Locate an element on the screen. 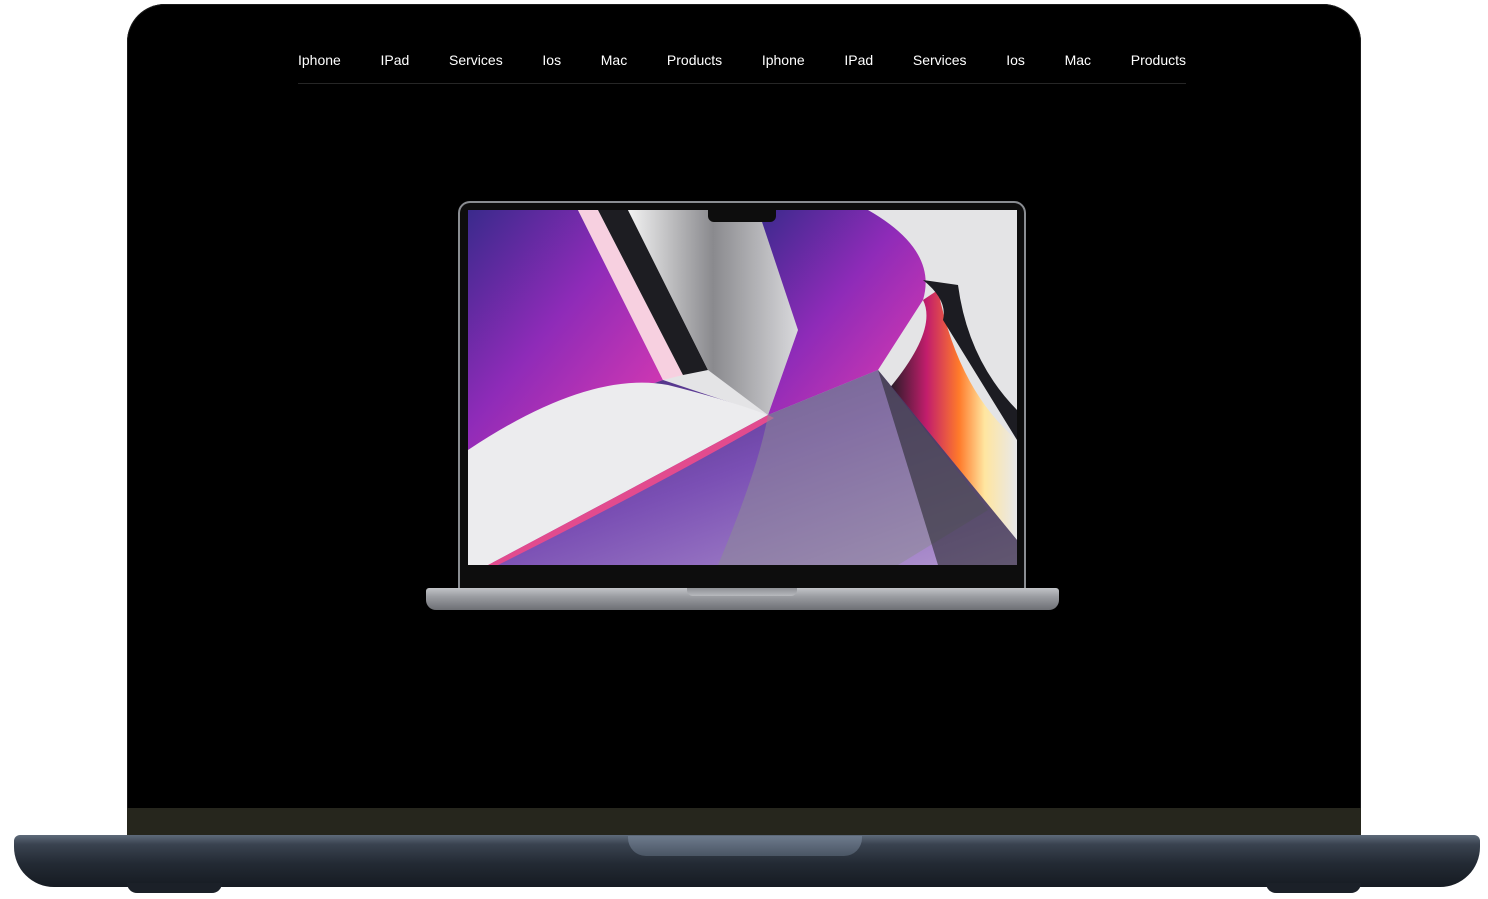 The width and height of the screenshot is (1488, 899). nav-item-ios: Ios is located at coordinates (551, 61).